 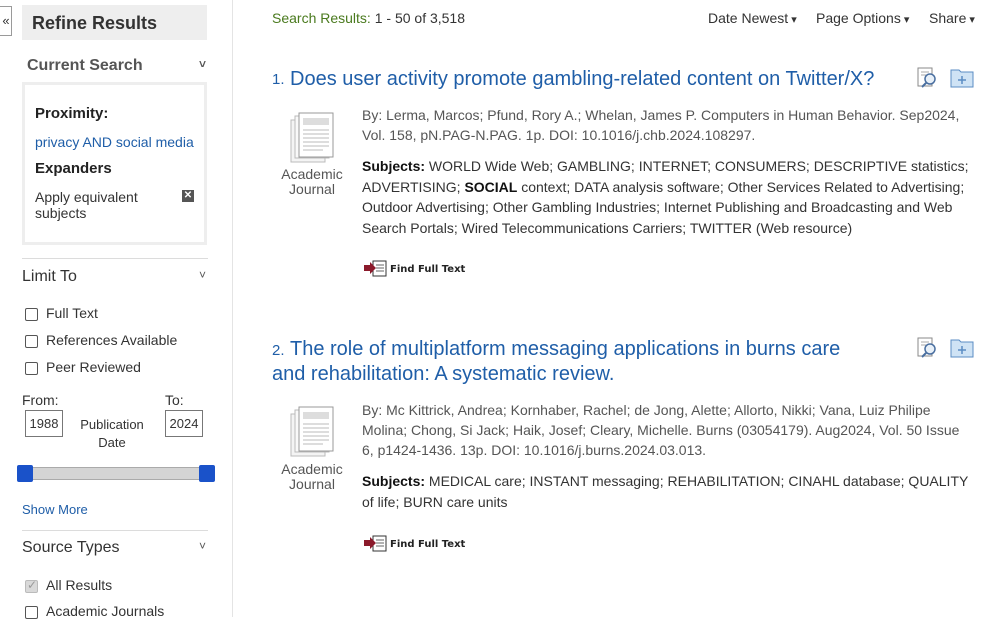 I want to click on academic-journals-checkbox, so click(x=31, y=612).